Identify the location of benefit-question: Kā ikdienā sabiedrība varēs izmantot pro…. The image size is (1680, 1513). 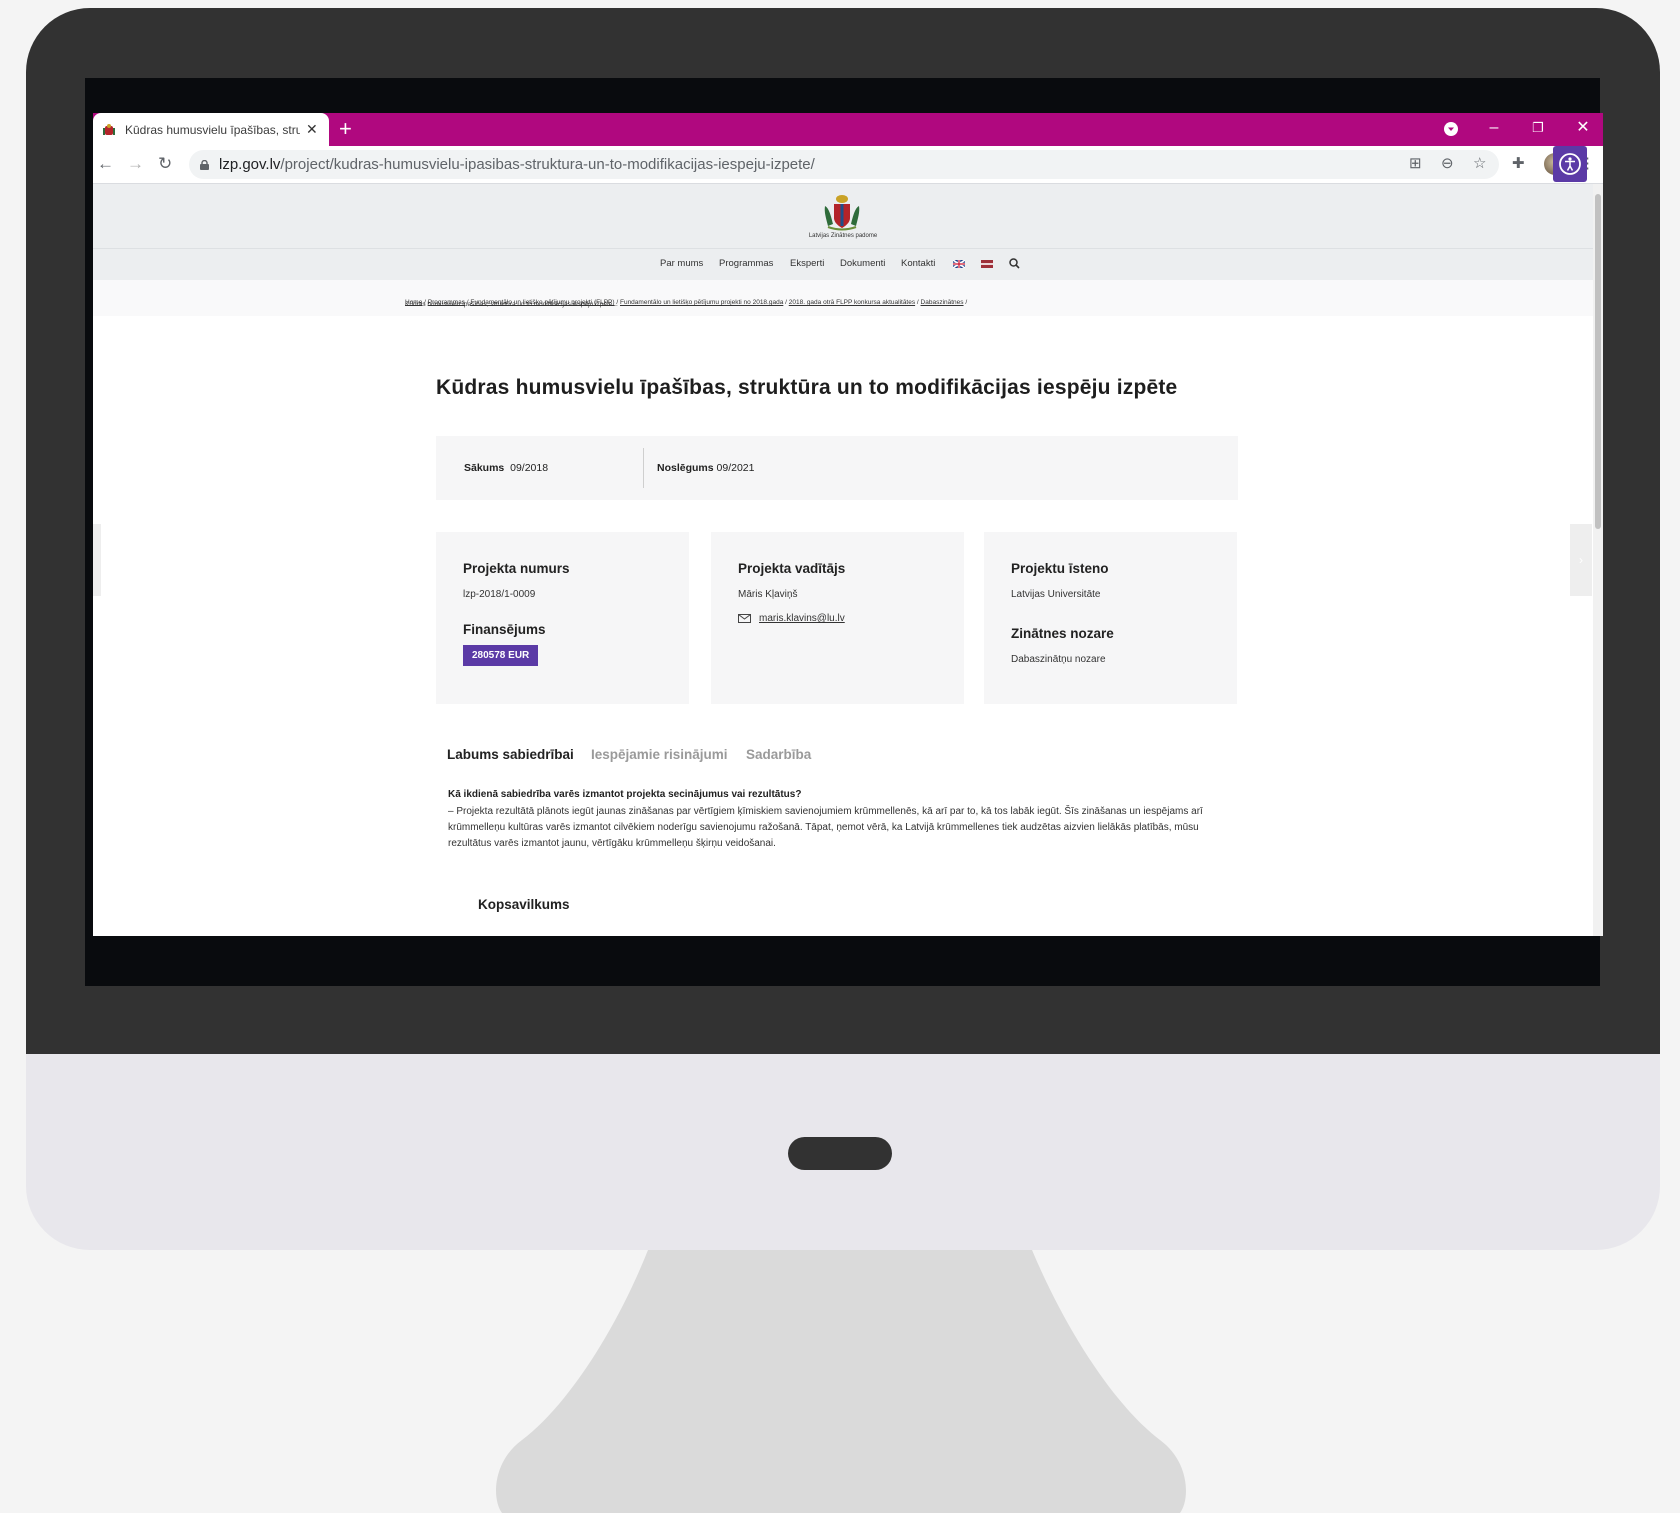
(625, 794).